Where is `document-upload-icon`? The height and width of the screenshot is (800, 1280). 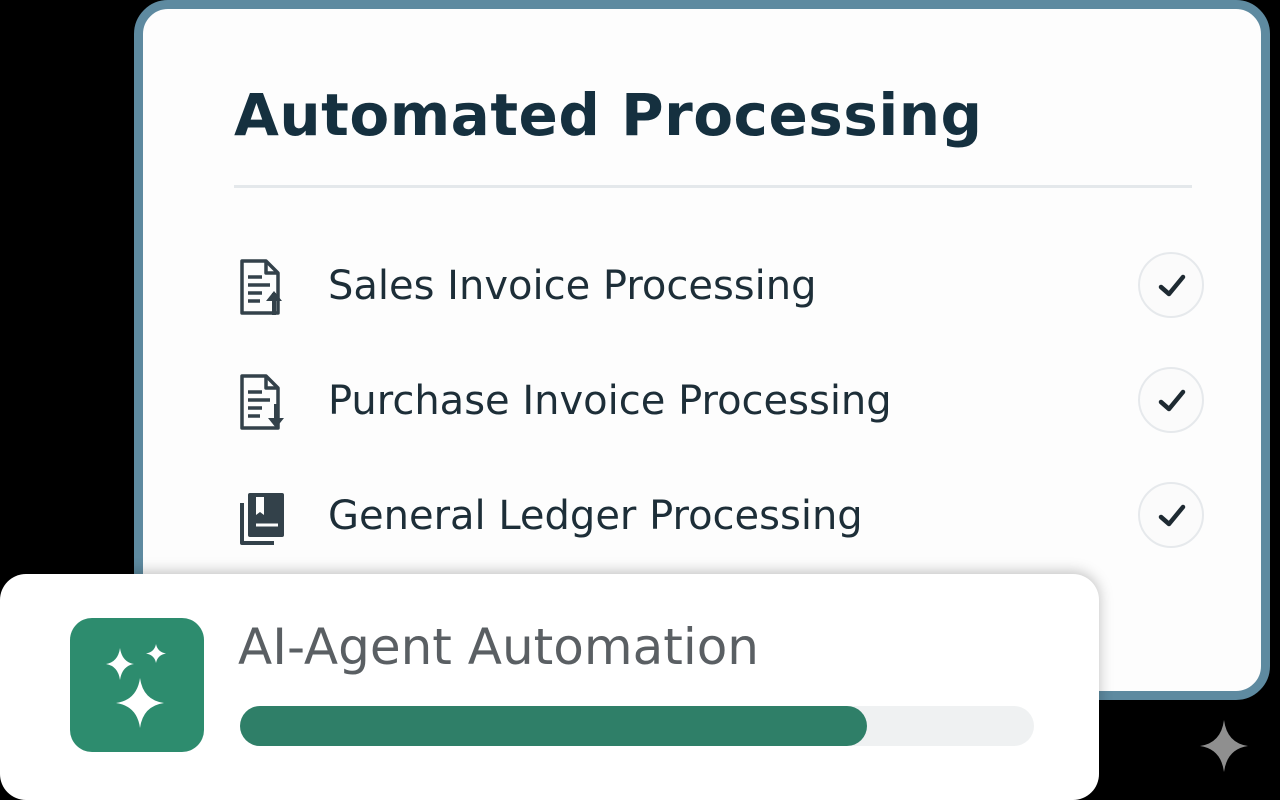
document-upload-icon is located at coordinates (263, 288).